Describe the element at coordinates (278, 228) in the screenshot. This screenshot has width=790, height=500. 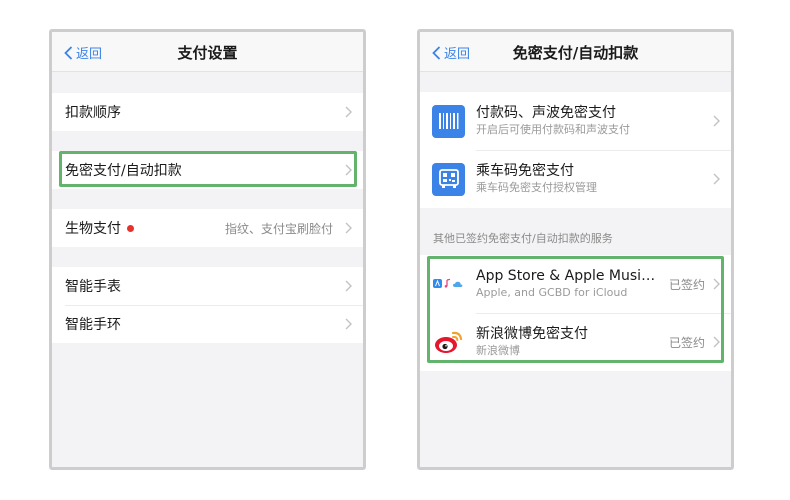
I see `row-value: 指纹、支付宝刷脸付` at that location.